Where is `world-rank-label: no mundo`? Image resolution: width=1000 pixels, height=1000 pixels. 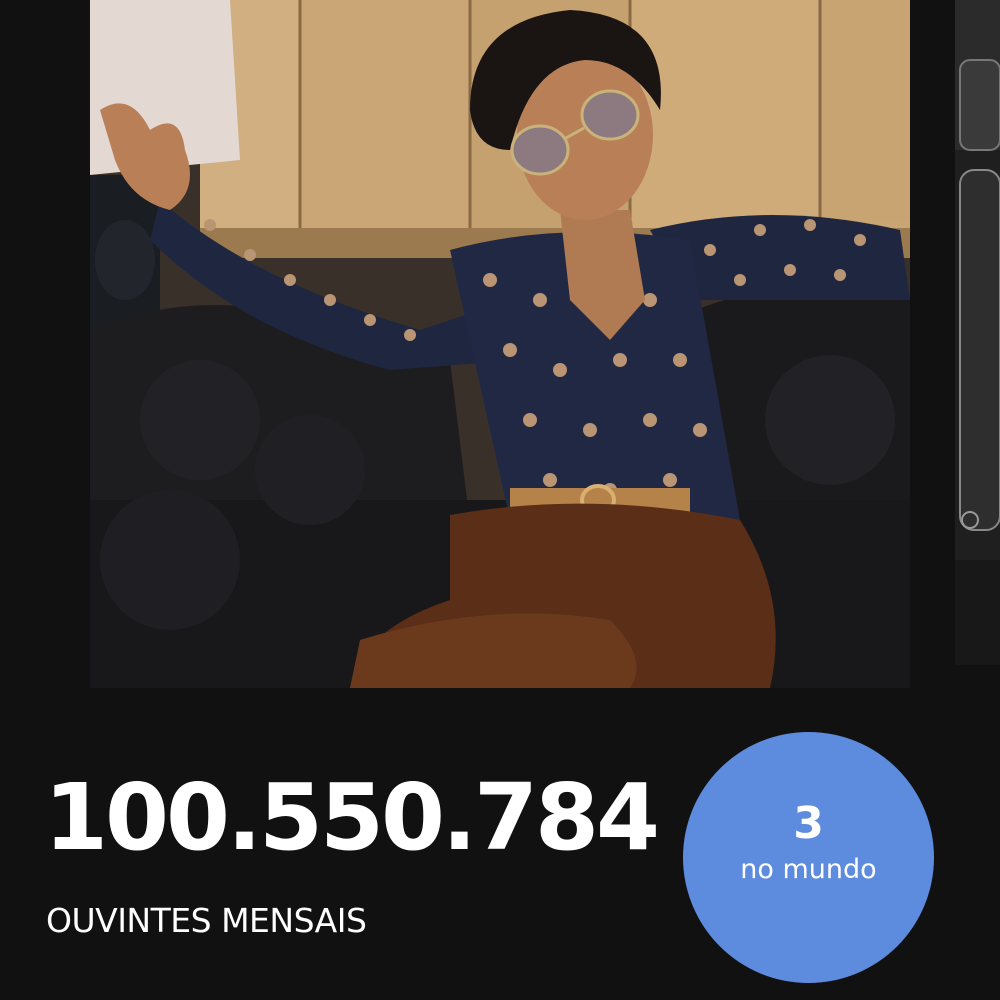 world-rank-label: no mundo is located at coordinates (808, 869).